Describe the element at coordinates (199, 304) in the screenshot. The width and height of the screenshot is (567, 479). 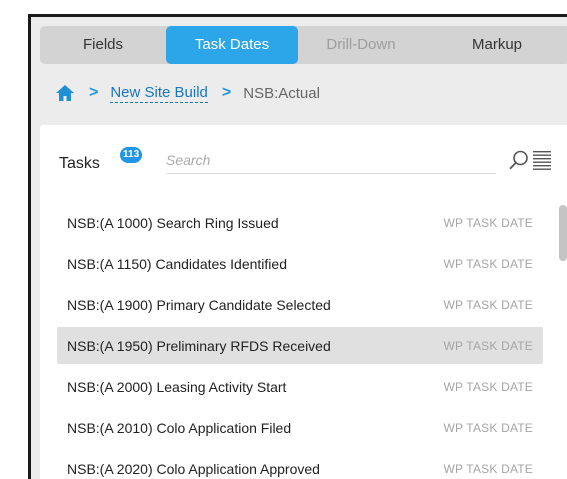
I see `task-name: NSB:(A 1900) Primary Candidate Selected` at that location.